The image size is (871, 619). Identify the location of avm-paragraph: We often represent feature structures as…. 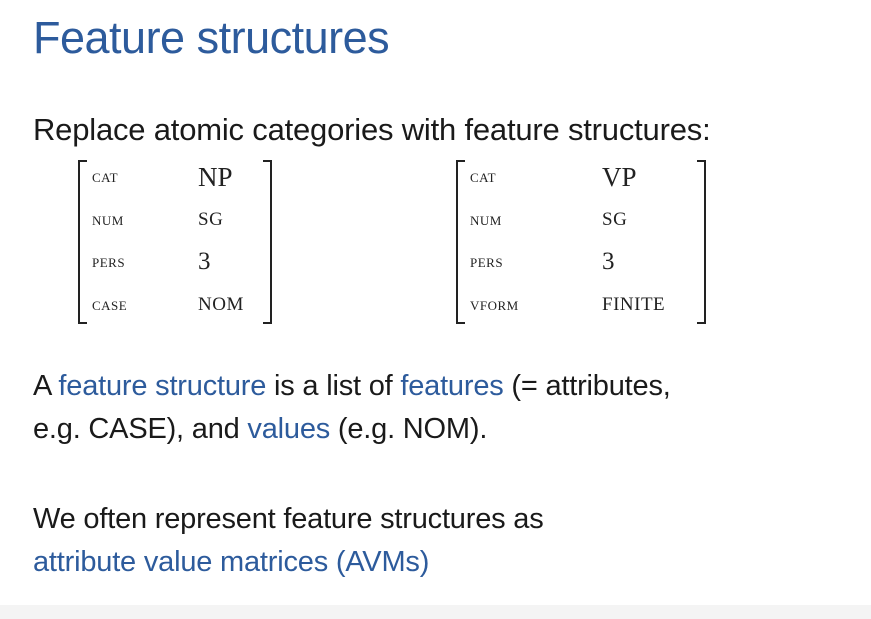
(288, 541).